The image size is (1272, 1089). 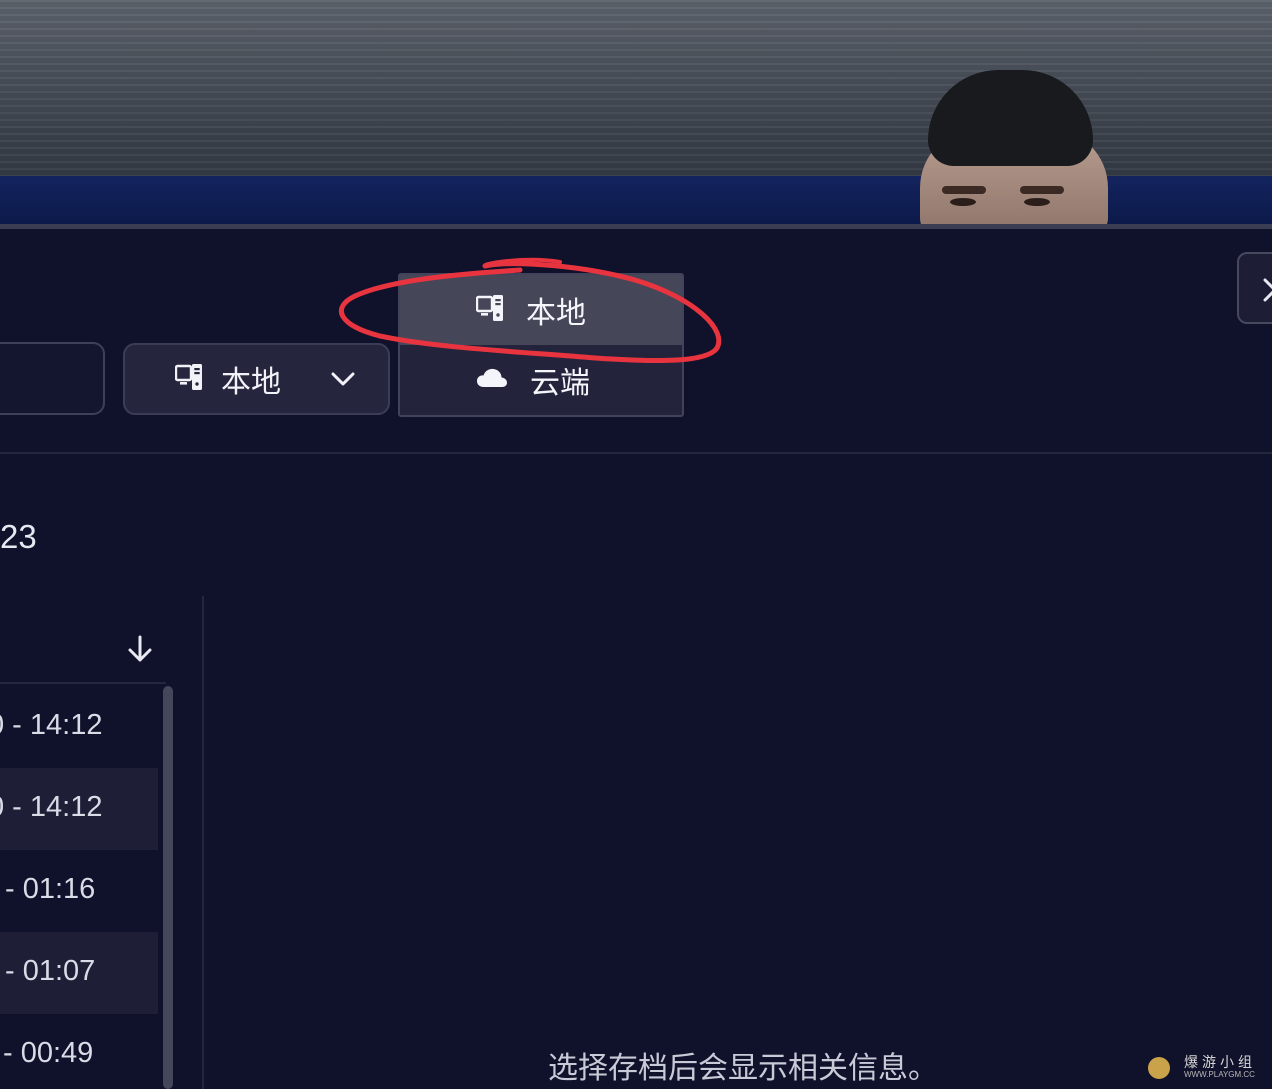 I want to click on search-input, so click(x=52, y=378).